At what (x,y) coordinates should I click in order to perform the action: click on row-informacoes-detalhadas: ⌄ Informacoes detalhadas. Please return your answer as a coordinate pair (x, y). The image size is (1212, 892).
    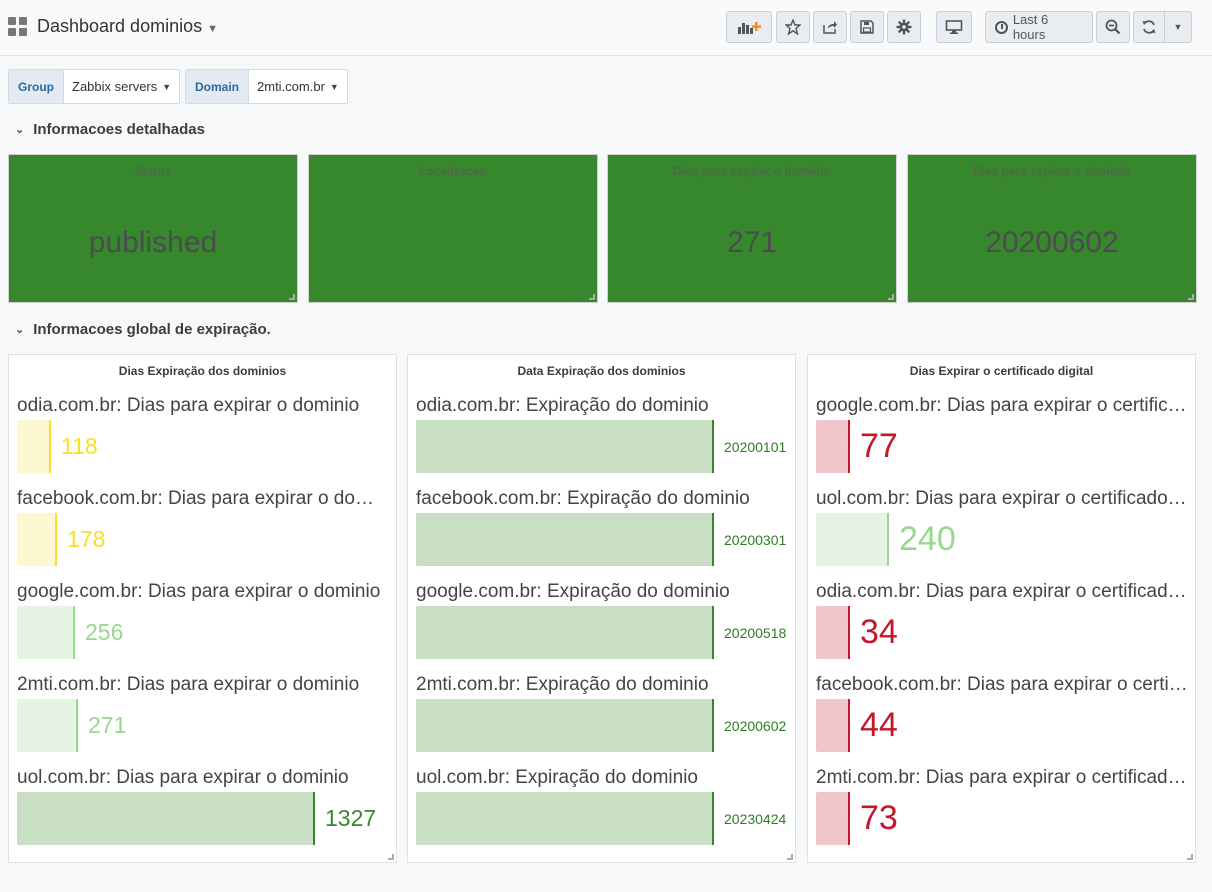
    Looking at the image, I should click on (110, 129).